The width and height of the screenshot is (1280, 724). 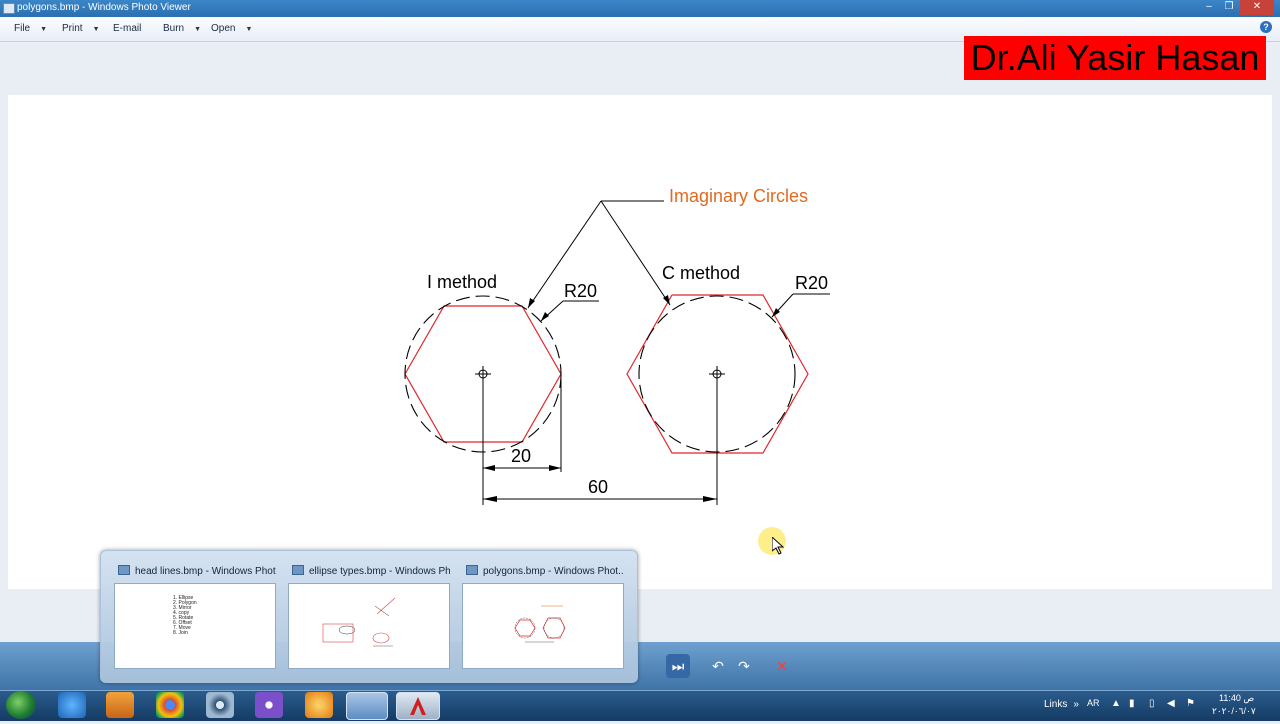 I want to click on thumbnail-ellipse-drawing, so click(x=359, y=622).